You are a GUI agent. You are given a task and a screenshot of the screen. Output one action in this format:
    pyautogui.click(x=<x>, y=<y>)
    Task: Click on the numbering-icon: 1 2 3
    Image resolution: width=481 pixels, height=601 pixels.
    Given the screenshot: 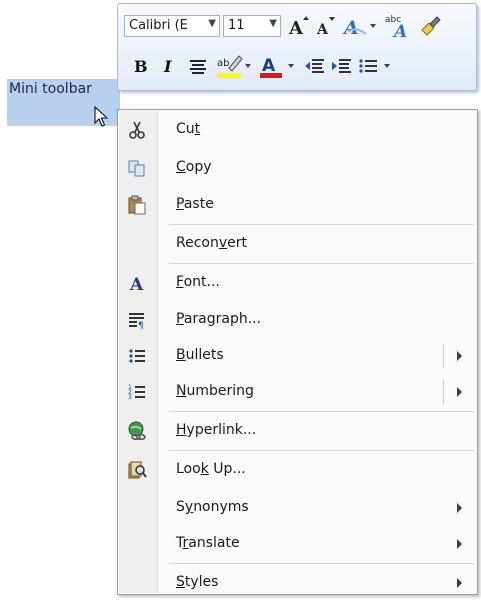 What is the action you would take?
    pyautogui.click(x=137, y=392)
    